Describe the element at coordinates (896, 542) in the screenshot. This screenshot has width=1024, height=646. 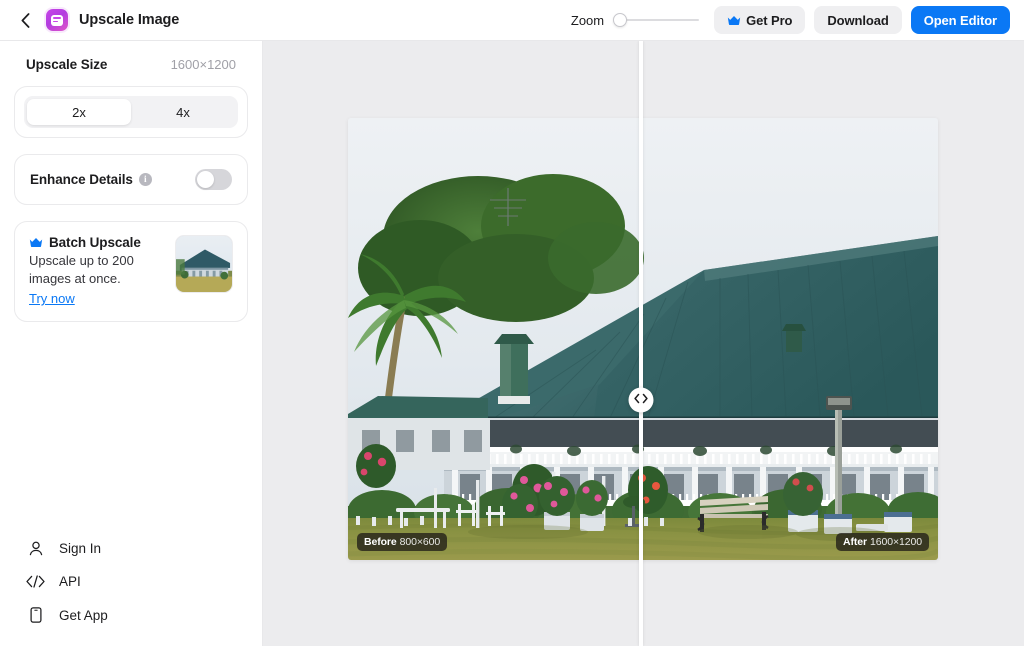
I see `after-dimensions: 1600×1200` at that location.